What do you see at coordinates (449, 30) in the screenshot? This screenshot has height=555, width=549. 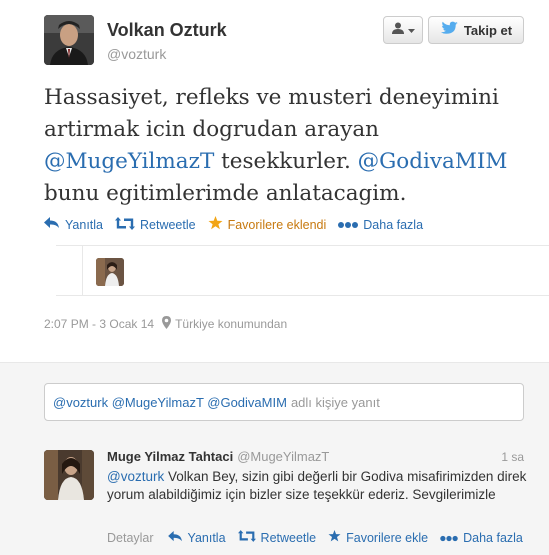 I see `twitter-bird-icon` at bounding box center [449, 30].